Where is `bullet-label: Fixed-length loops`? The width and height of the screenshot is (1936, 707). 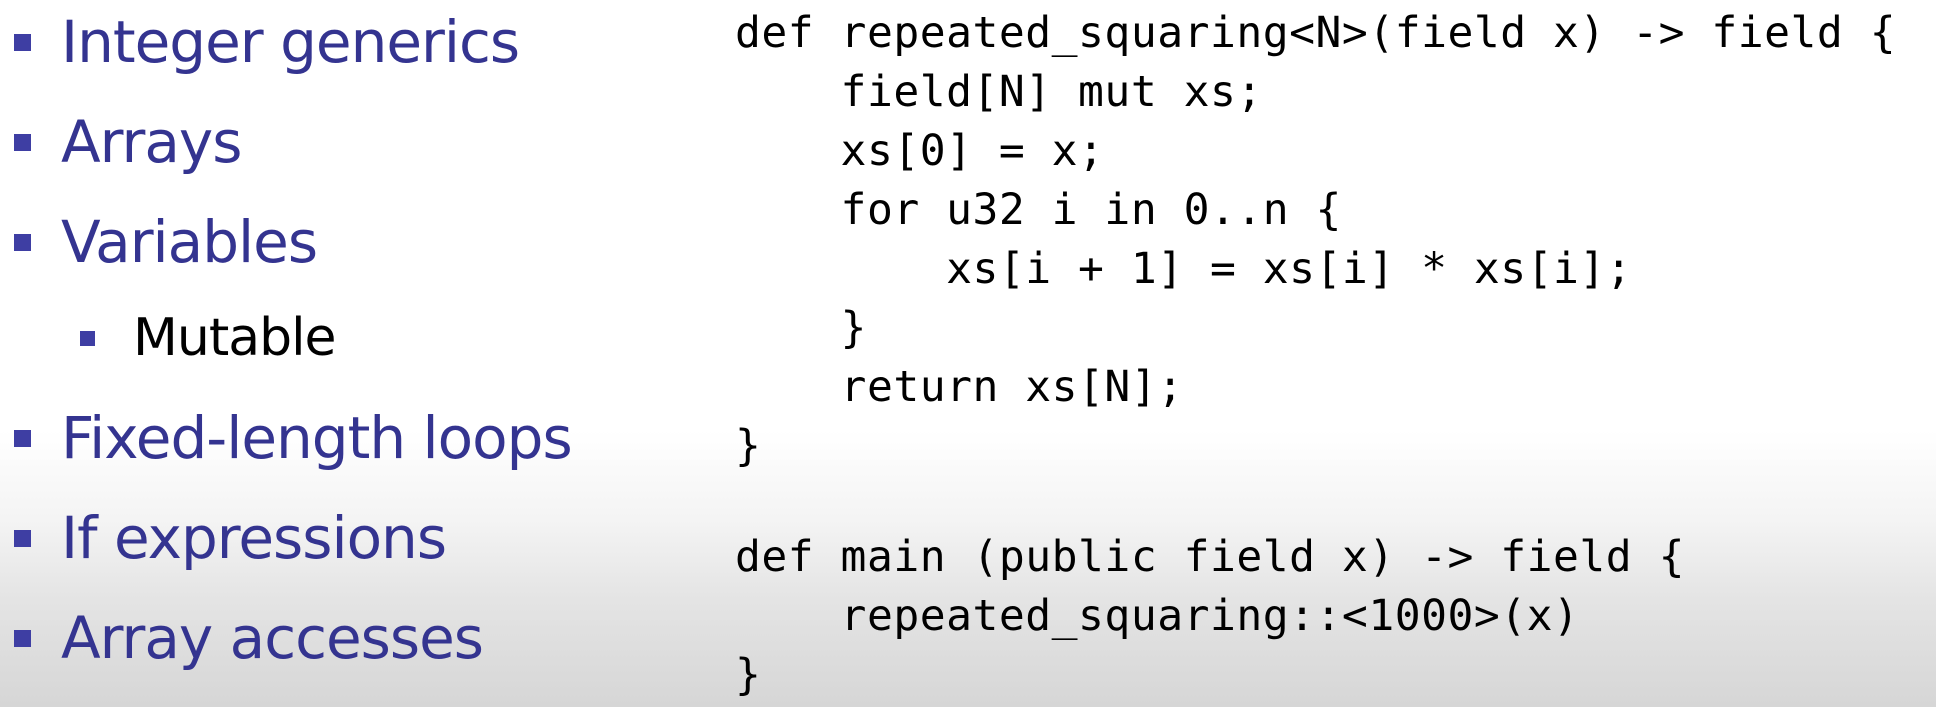 bullet-label: Fixed-length loops is located at coordinates (317, 438).